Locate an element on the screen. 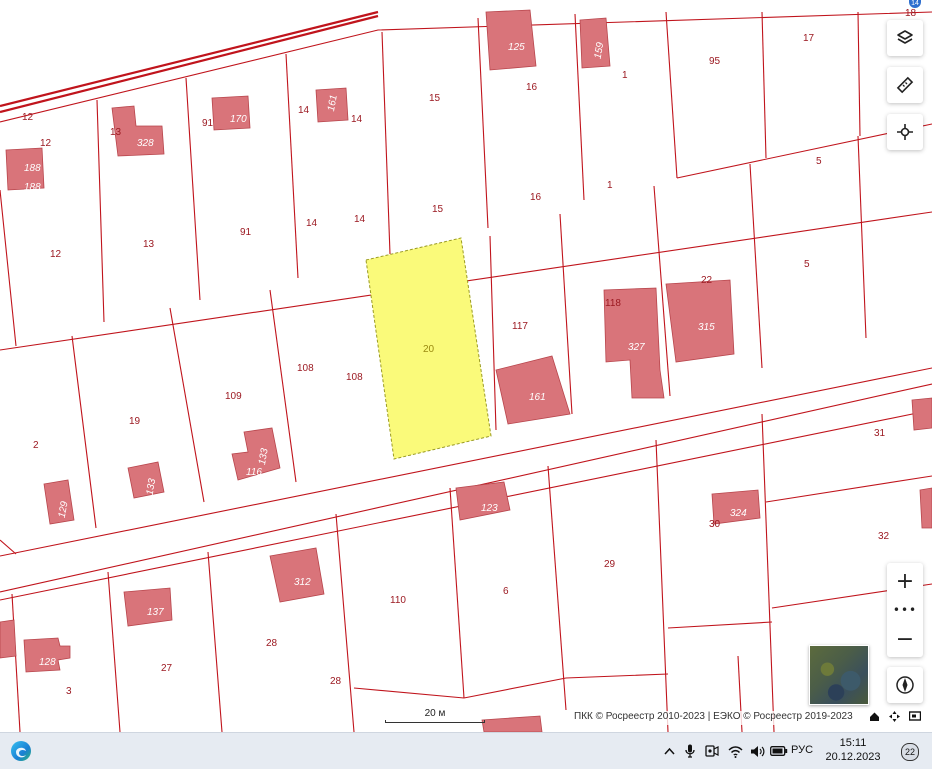 The image size is (932, 769). building-label: 161 is located at coordinates (537, 397).